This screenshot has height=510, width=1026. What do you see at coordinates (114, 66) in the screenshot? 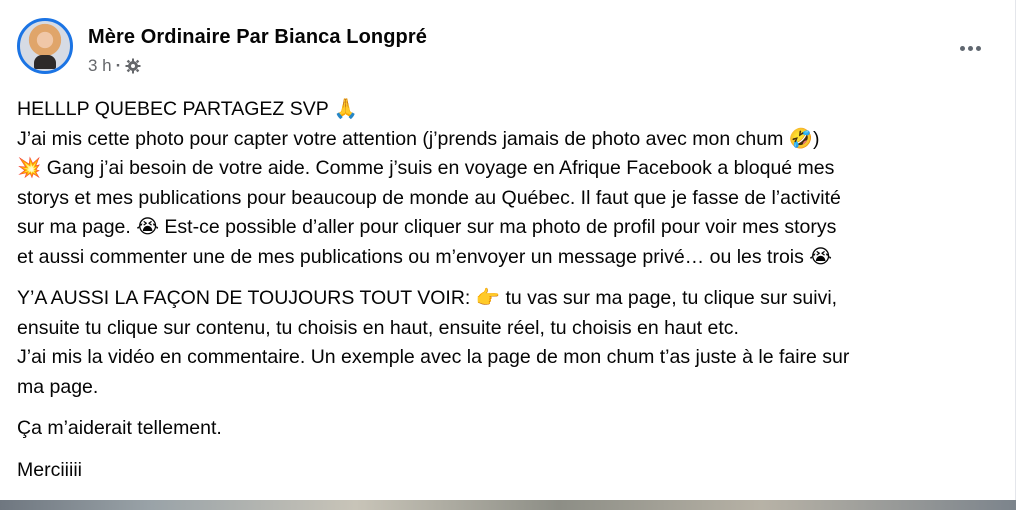
I see `post-meta: 3 h ·` at bounding box center [114, 66].